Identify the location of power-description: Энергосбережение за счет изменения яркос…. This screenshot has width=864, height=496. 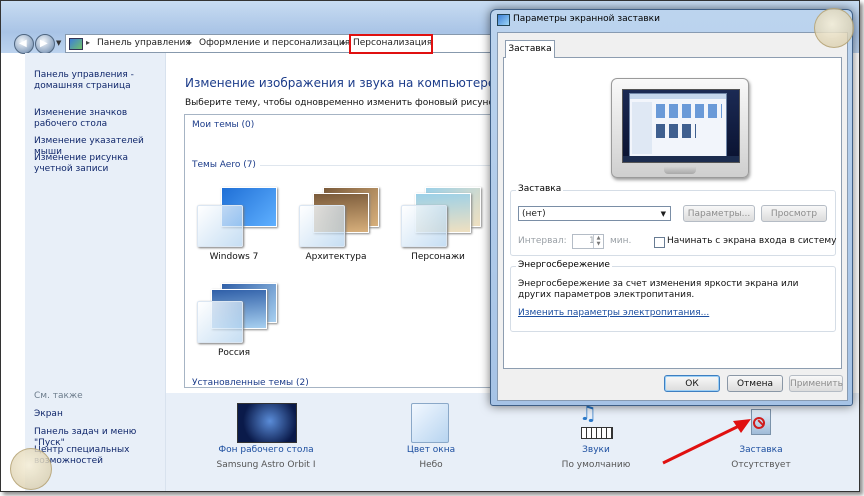
(658, 289).